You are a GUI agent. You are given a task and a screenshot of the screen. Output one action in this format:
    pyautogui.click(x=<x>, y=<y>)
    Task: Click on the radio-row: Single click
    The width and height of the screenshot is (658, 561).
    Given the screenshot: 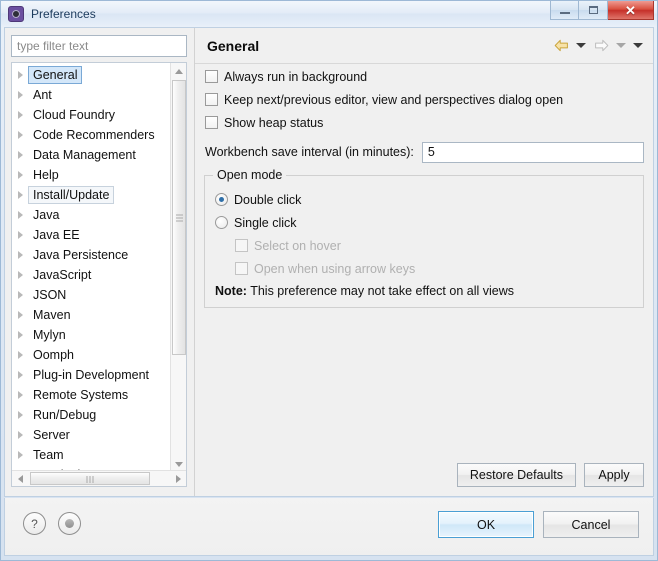 What is the action you would take?
    pyautogui.click(x=424, y=222)
    